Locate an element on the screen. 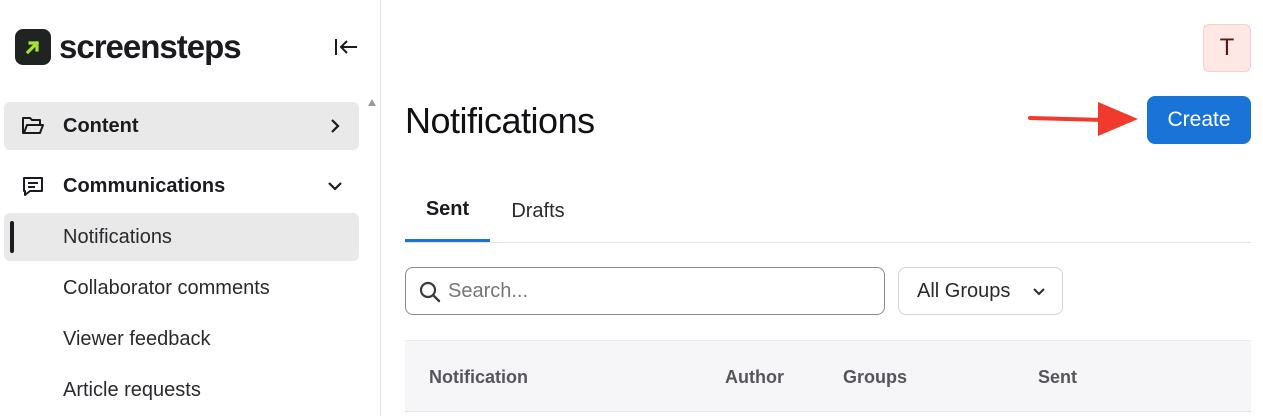 The height and width of the screenshot is (416, 1263). sidebar-item-collaborator-comments: Collaborator comments is located at coordinates (181, 288).